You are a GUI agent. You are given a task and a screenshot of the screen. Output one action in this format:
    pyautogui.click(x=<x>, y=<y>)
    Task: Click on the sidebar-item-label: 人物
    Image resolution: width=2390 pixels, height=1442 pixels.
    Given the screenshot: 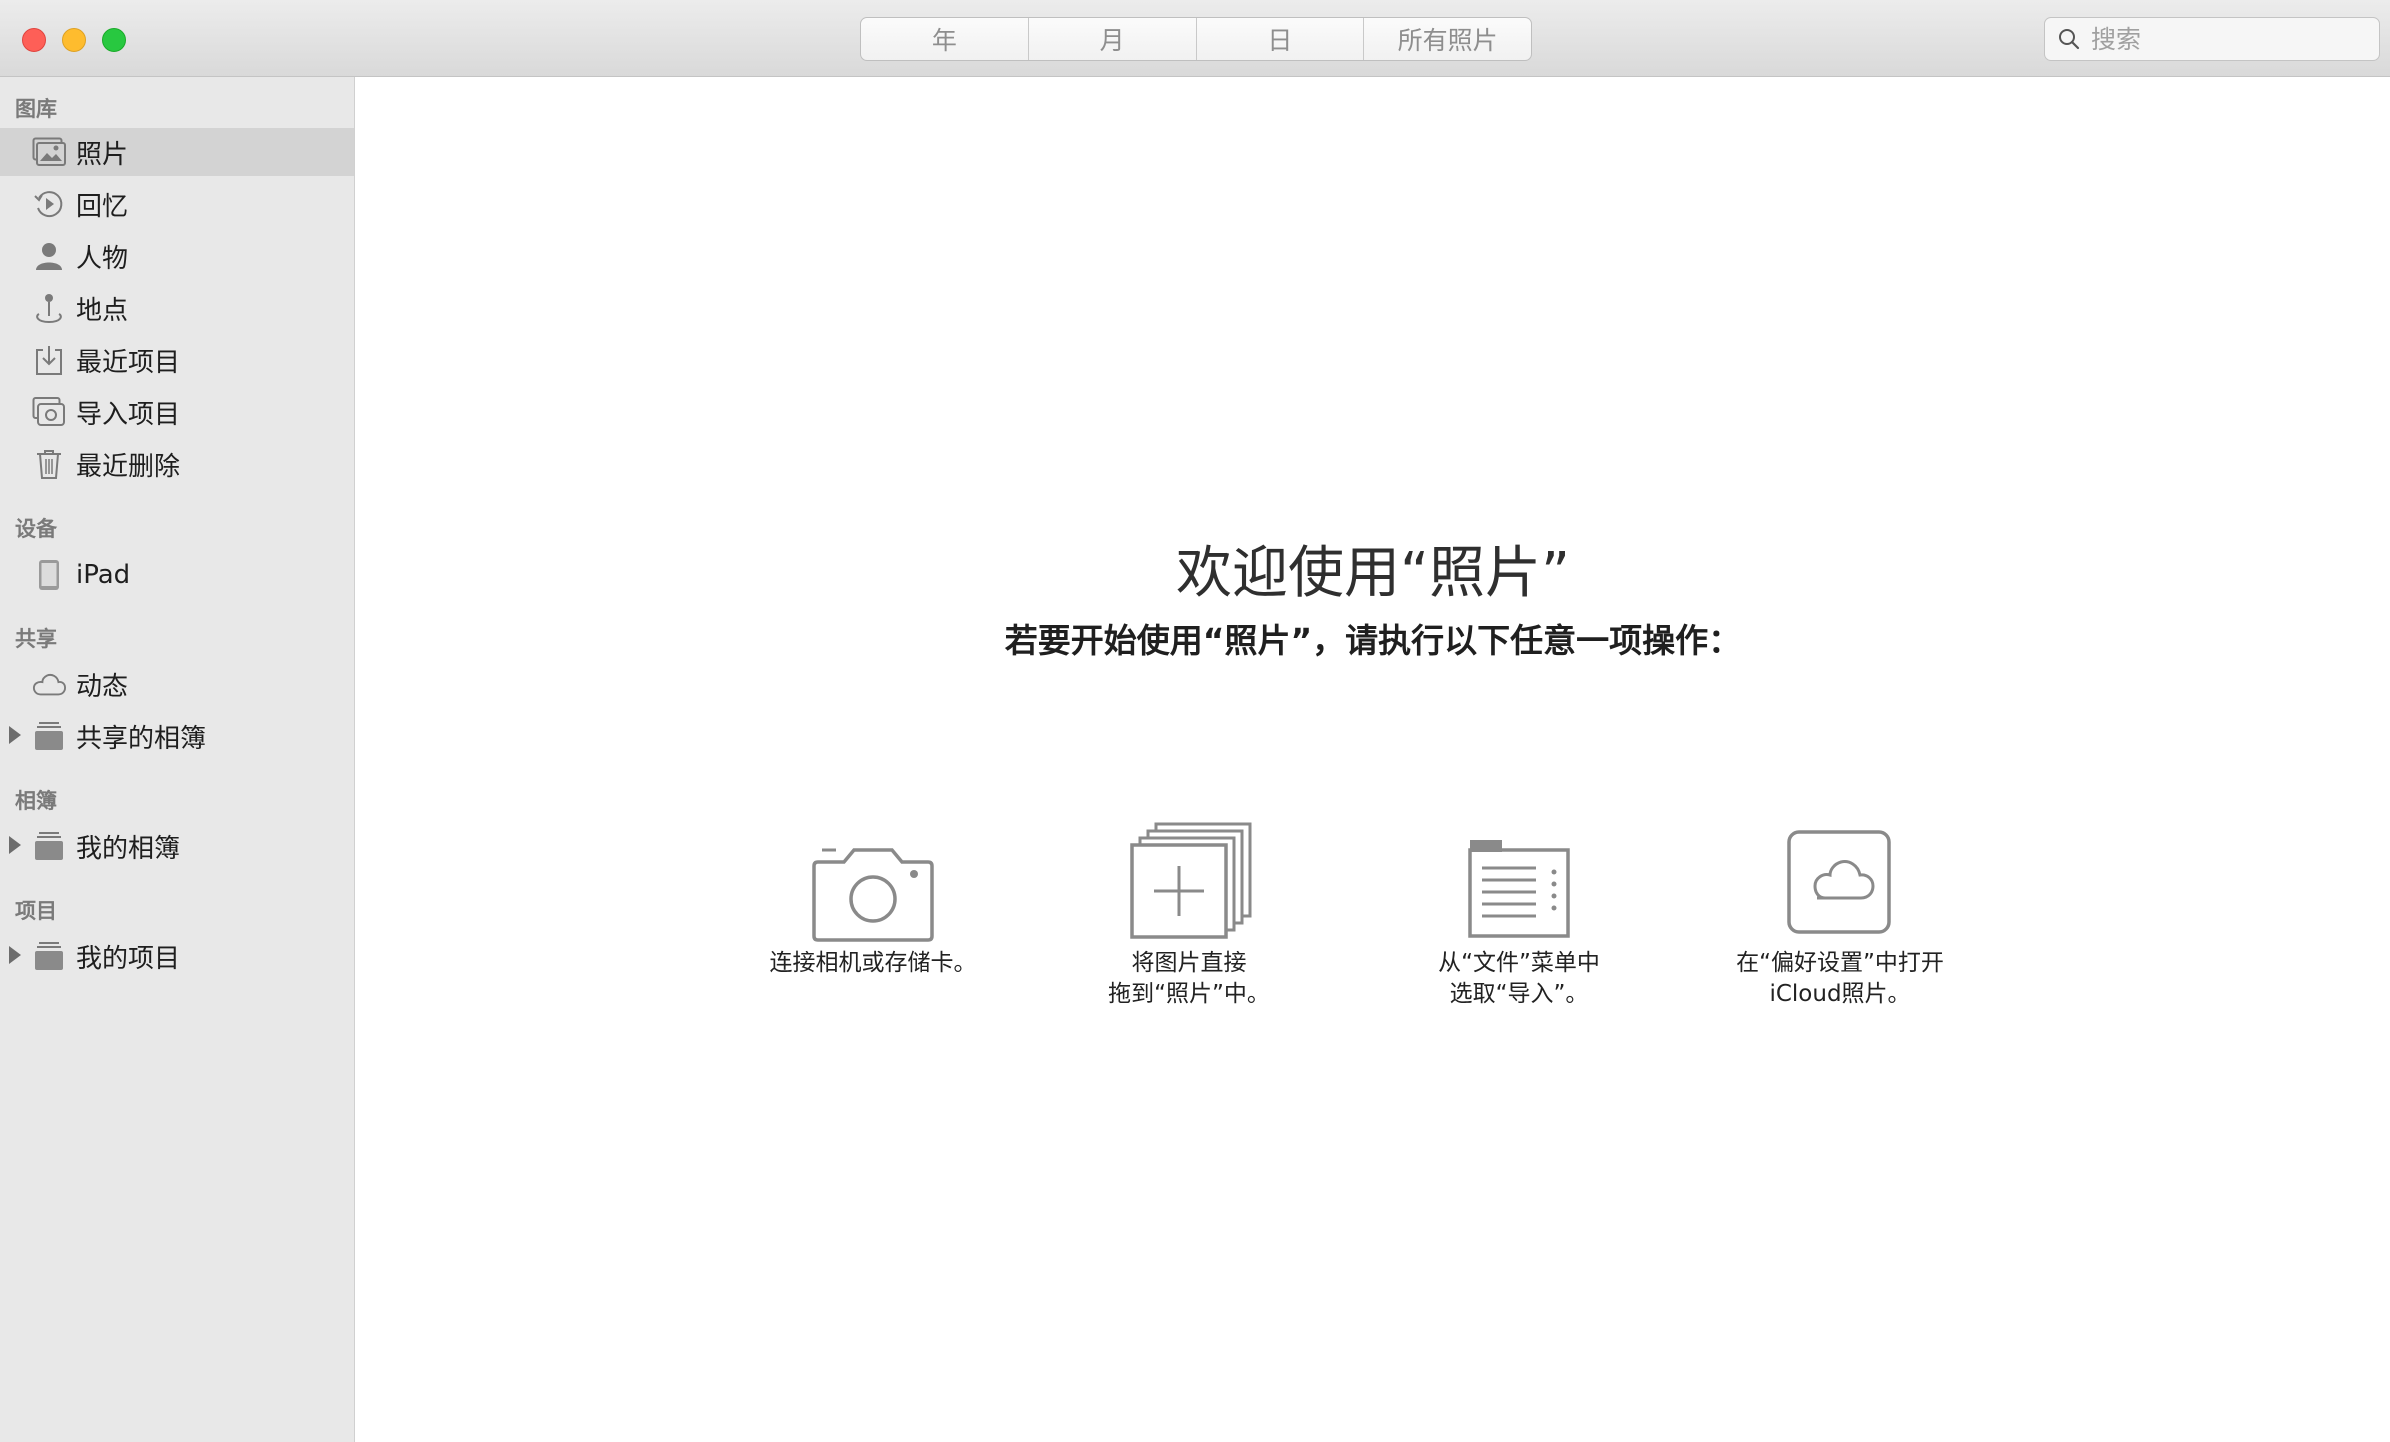 What is the action you would take?
    pyautogui.click(x=102, y=258)
    